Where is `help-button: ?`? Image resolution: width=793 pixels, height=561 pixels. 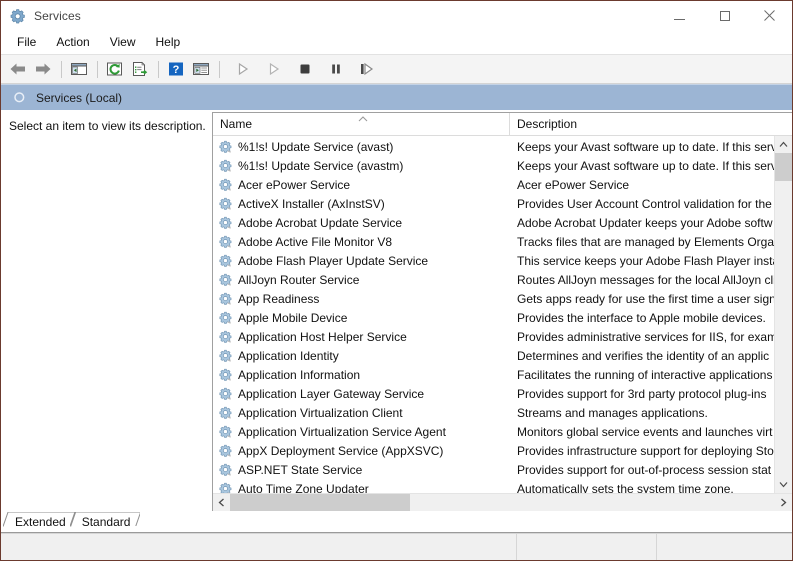
help-button: ? is located at coordinates (176, 69).